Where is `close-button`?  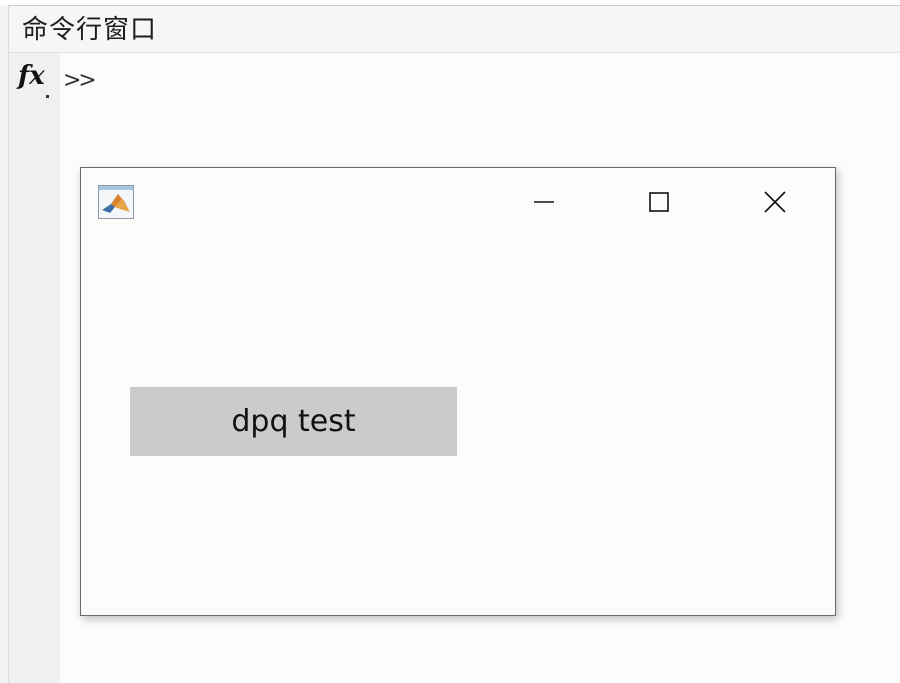
close-button is located at coordinates (775, 202).